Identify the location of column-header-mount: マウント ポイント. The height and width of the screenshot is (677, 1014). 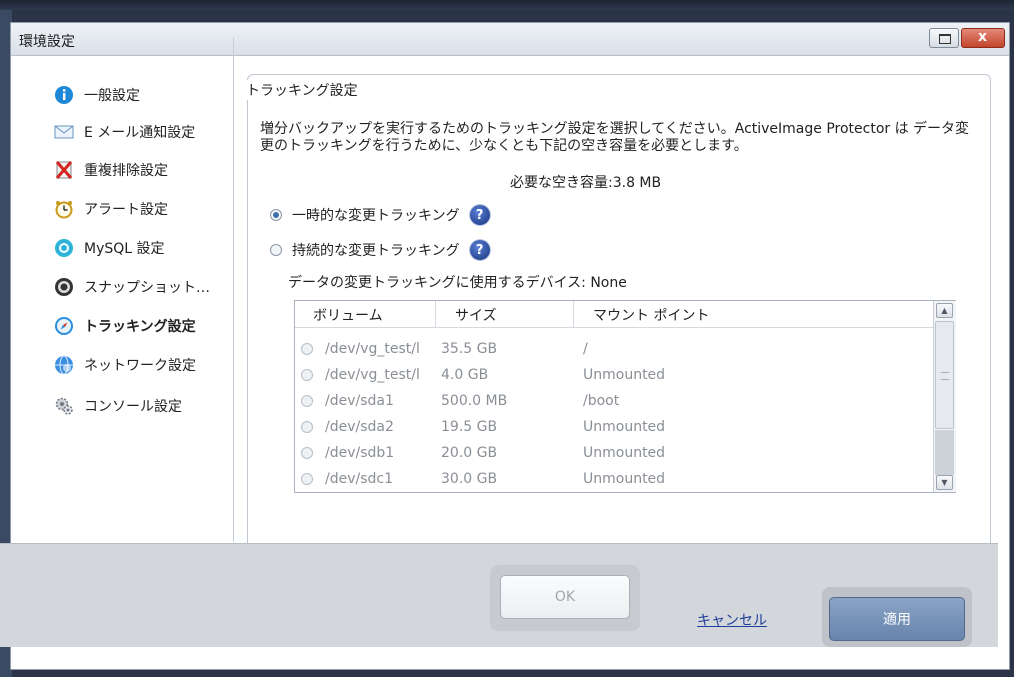
(651, 315).